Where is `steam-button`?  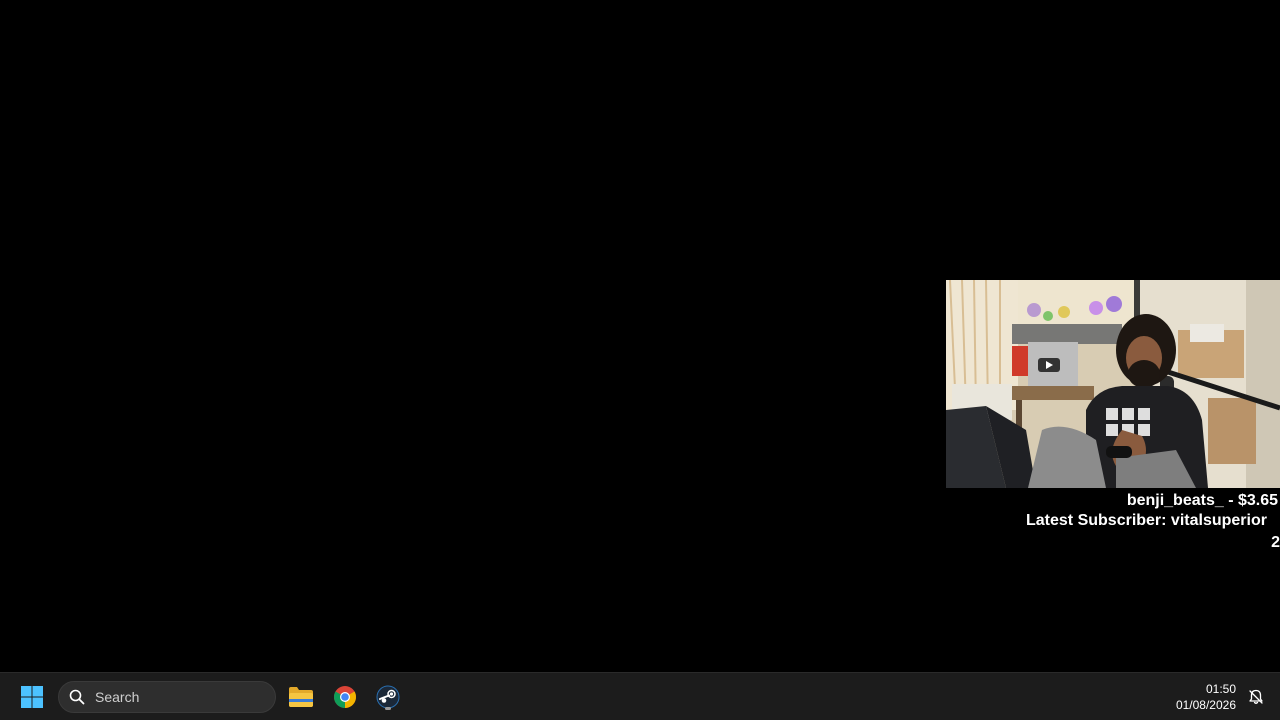 steam-button is located at coordinates (388, 697).